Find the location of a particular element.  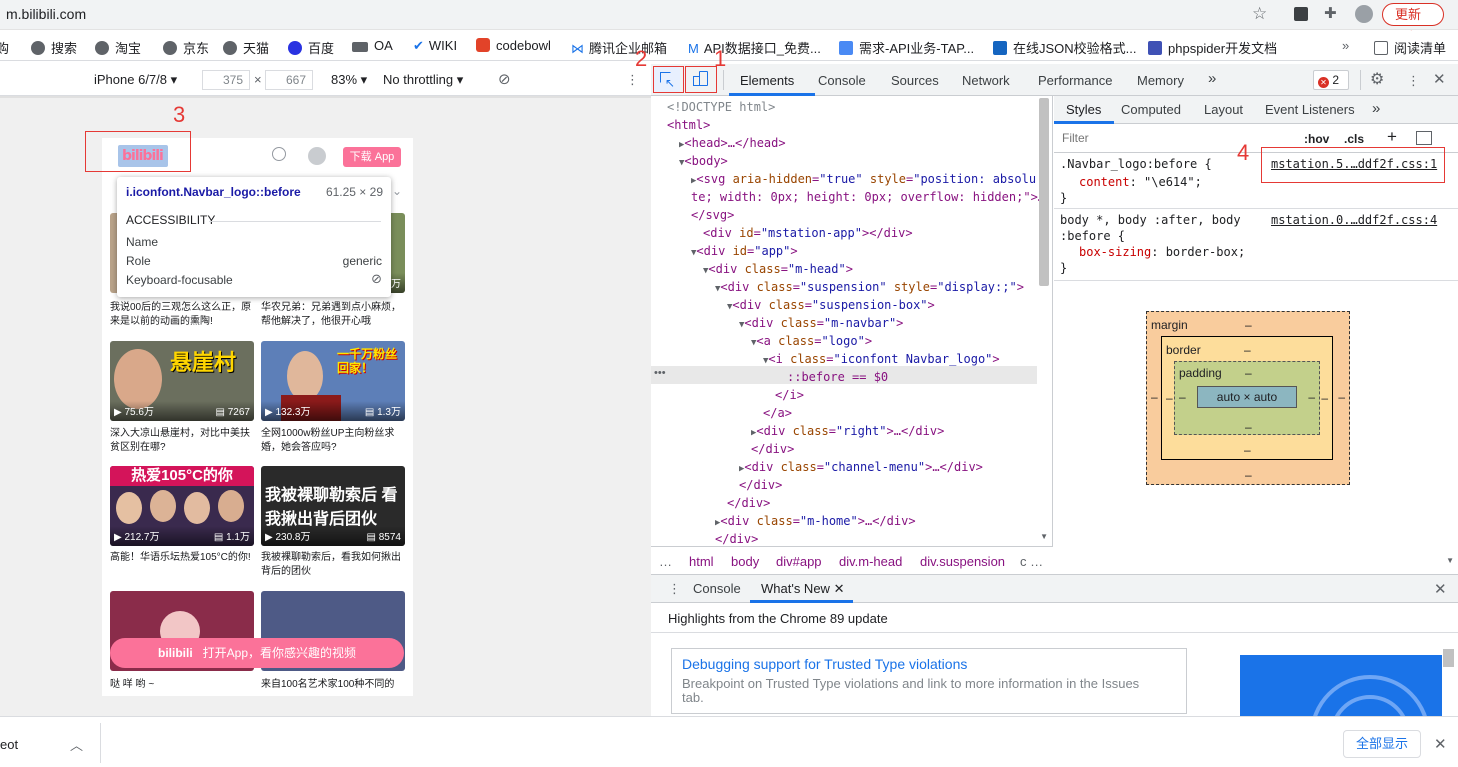

reading-list: 阅读清单 is located at coordinates (1410, 47).